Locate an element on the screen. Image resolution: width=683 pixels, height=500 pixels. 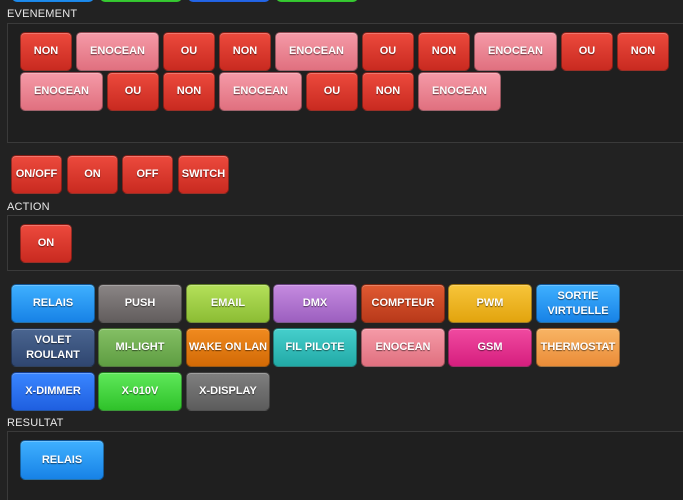
resultat-option-dmx: DMX is located at coordinates (315, 303).